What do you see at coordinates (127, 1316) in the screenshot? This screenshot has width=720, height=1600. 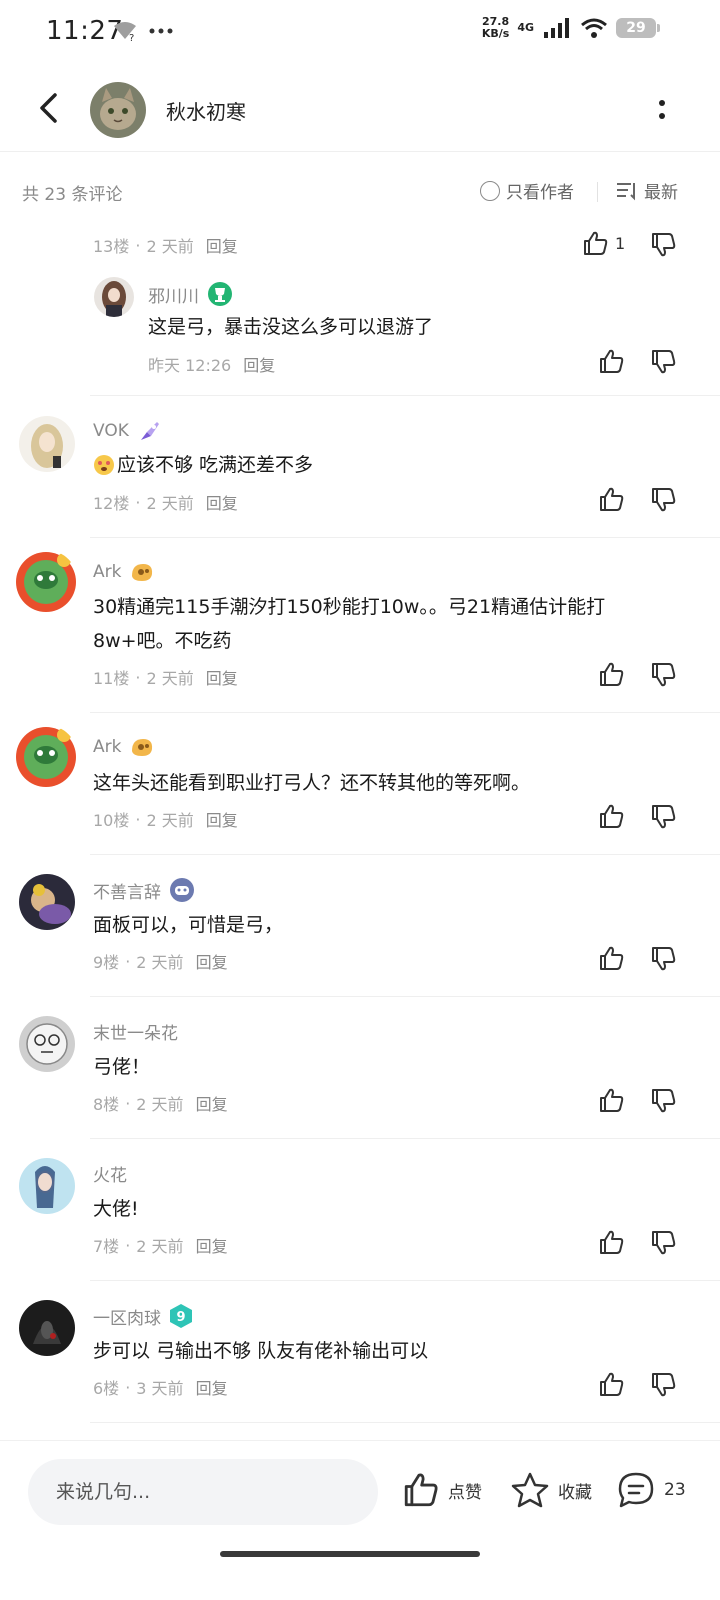 I see `username: 一区肉球` at bounding box center [127, 1316].